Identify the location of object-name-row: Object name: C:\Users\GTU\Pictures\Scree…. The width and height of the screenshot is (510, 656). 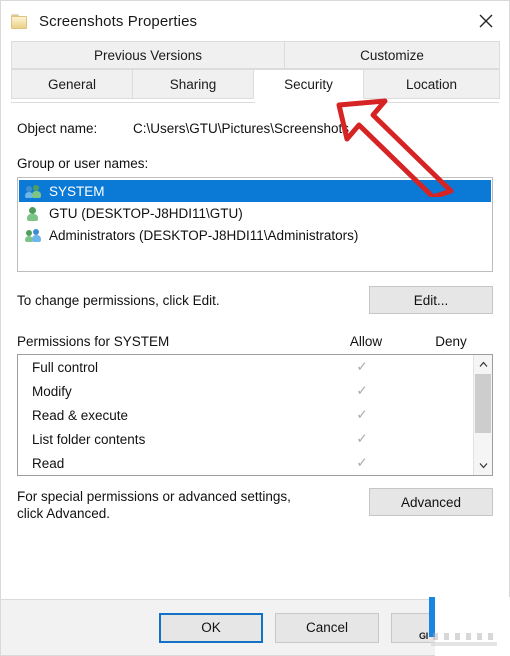
(255, 128).